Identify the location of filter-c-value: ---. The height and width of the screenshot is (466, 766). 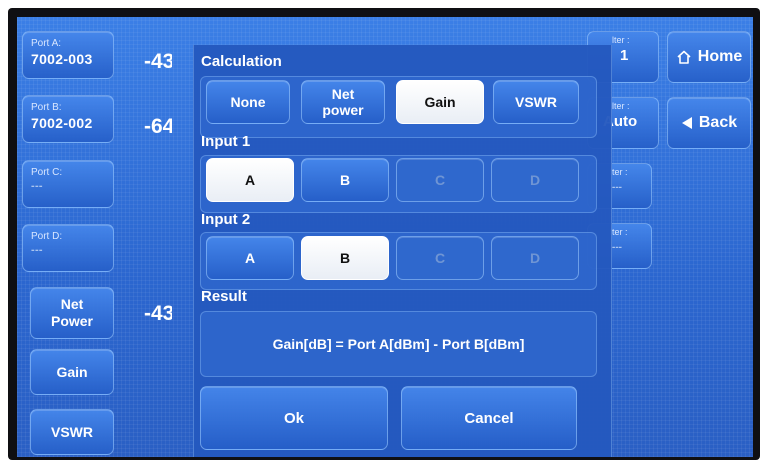
(617, 187).